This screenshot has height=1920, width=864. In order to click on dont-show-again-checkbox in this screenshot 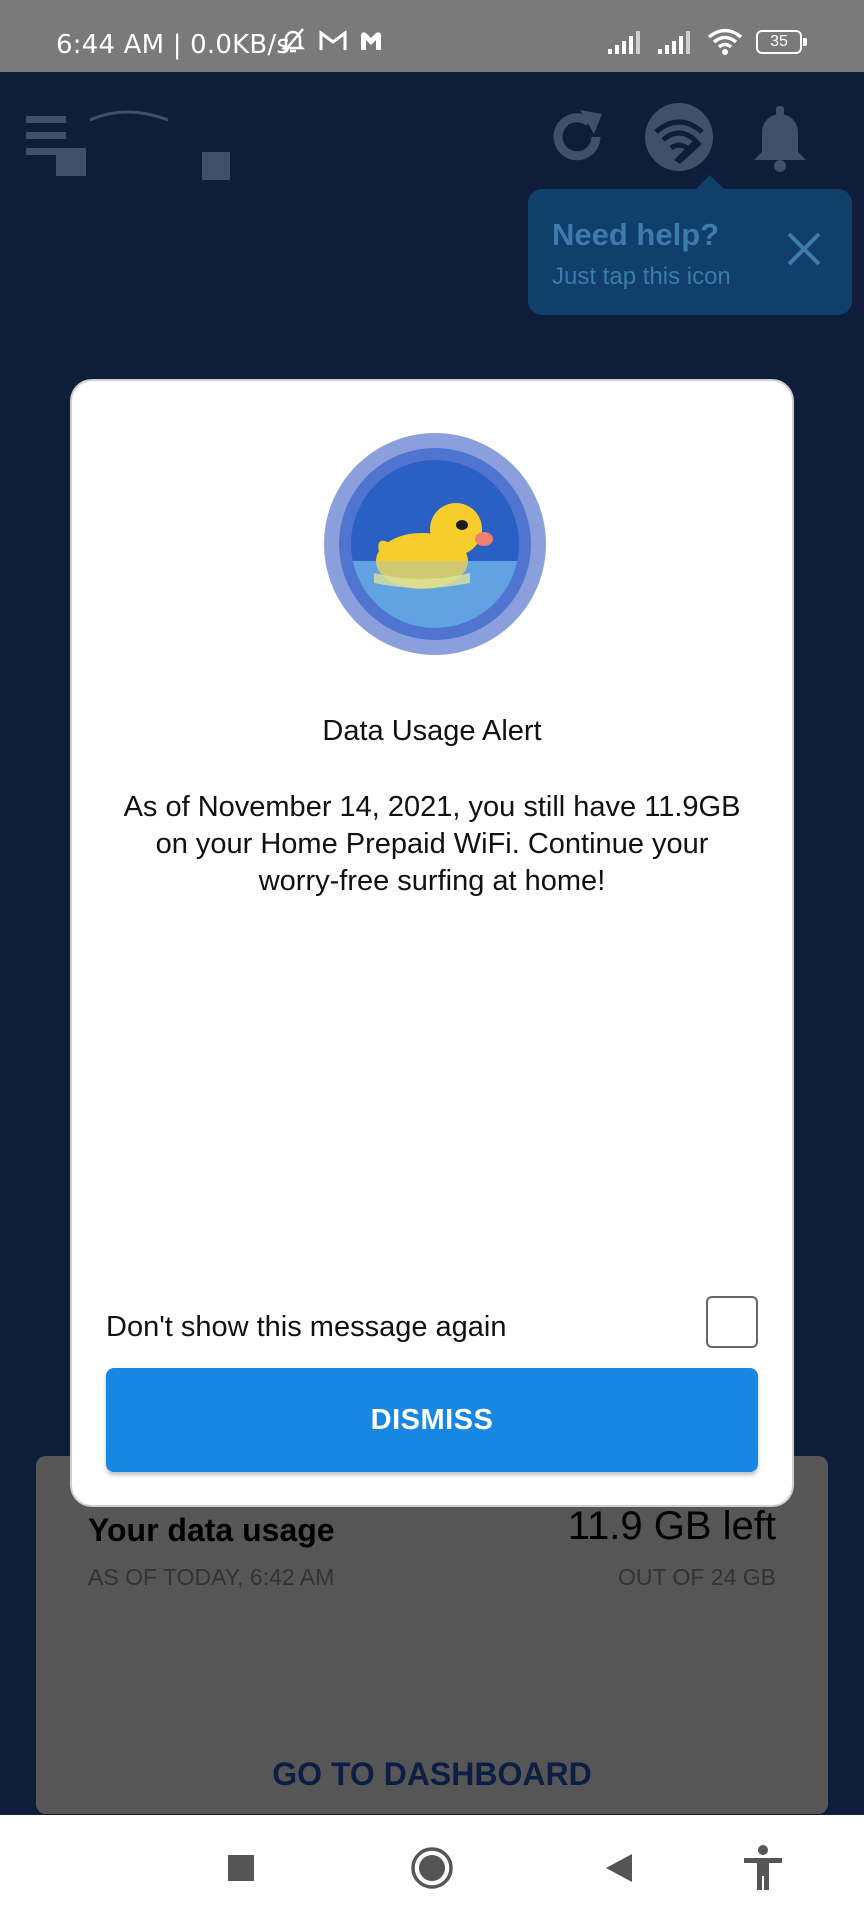, I will do `click(732, 1322)`.